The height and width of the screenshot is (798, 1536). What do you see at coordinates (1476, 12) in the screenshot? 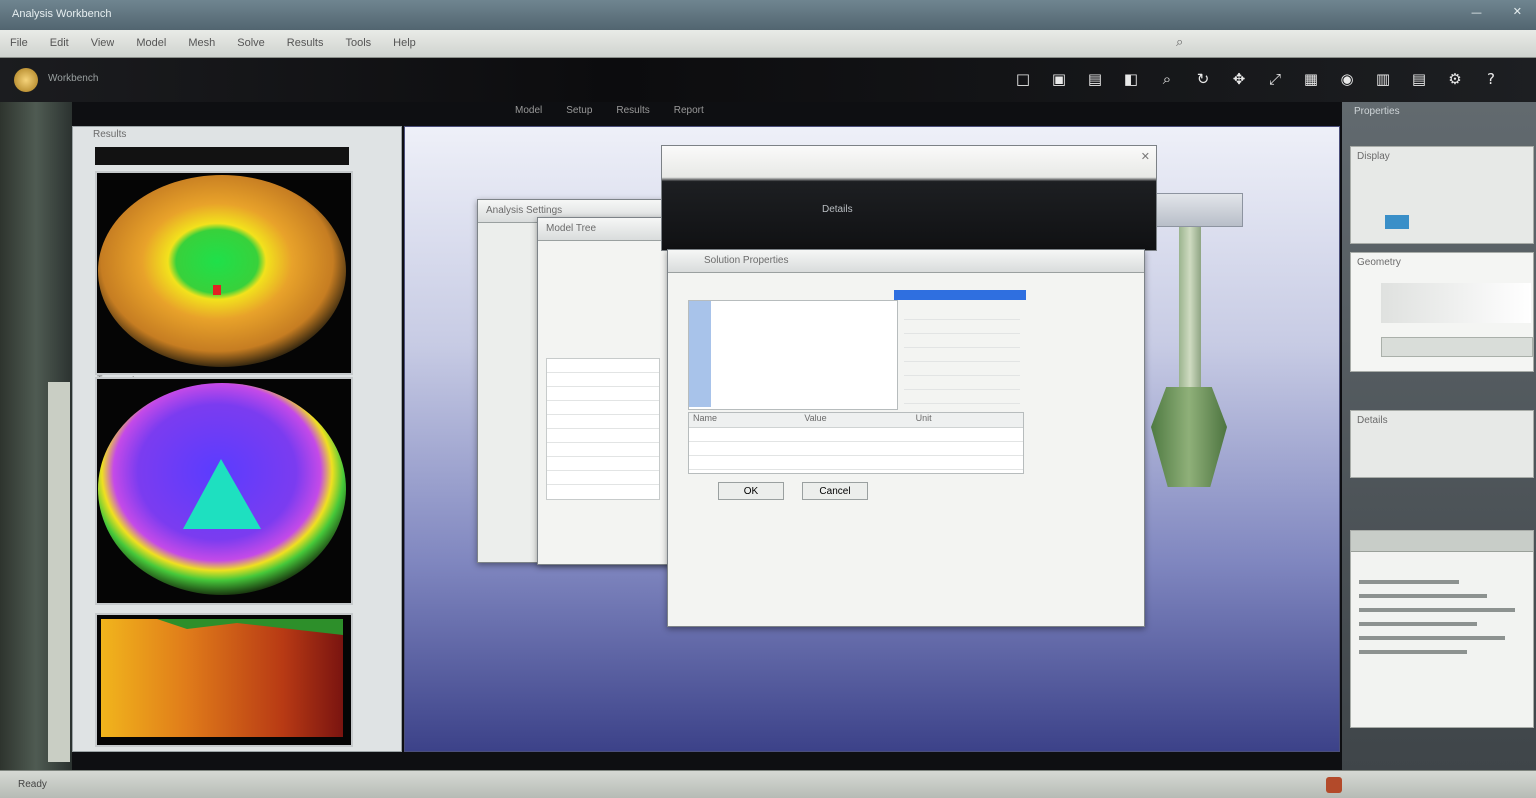
I see `minimize-icon: —` at bounding box center [1476, 12].